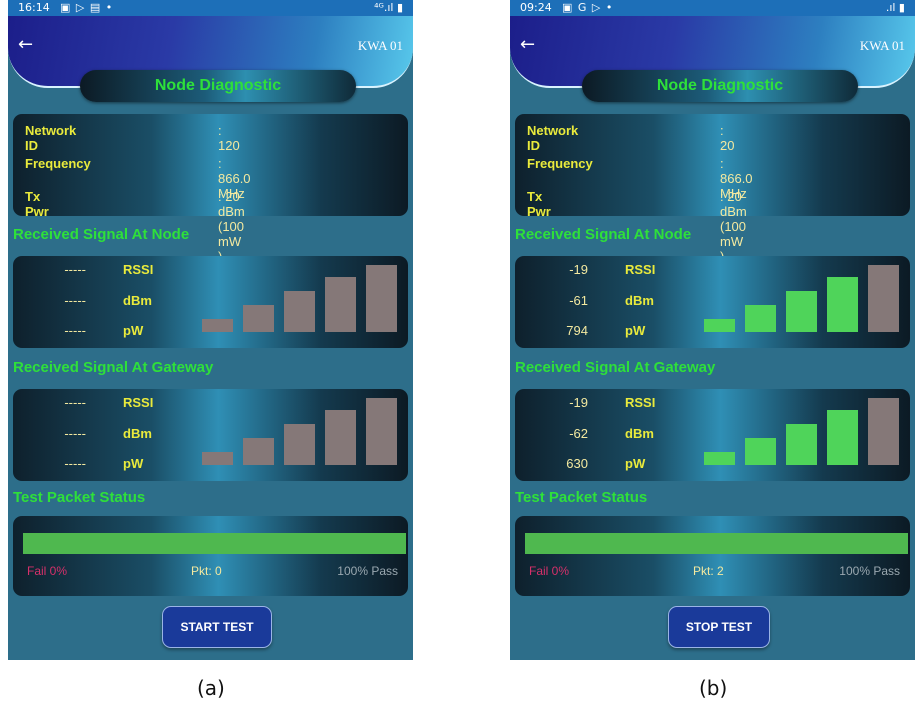 This screenshot has width=917, height=708. What do you see at coordinates (103, 303) in the screenshot?
I see `node-dbm-row: ----- dBm` at bounding box center [103, 303].